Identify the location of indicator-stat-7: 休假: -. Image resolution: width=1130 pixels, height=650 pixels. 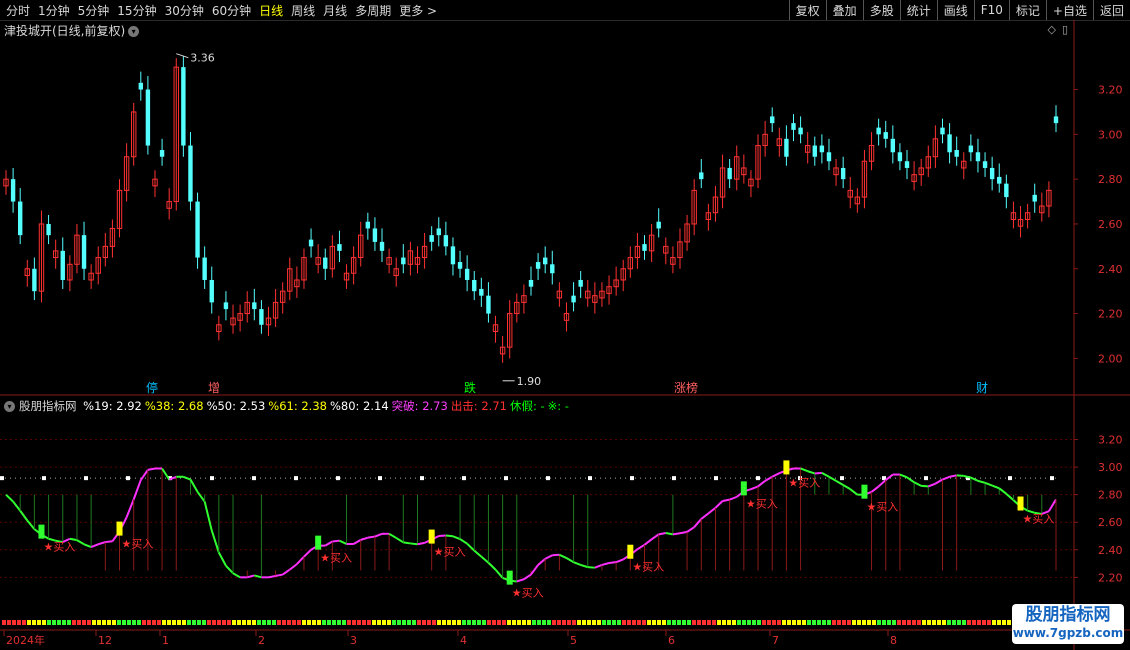
(527, 406).